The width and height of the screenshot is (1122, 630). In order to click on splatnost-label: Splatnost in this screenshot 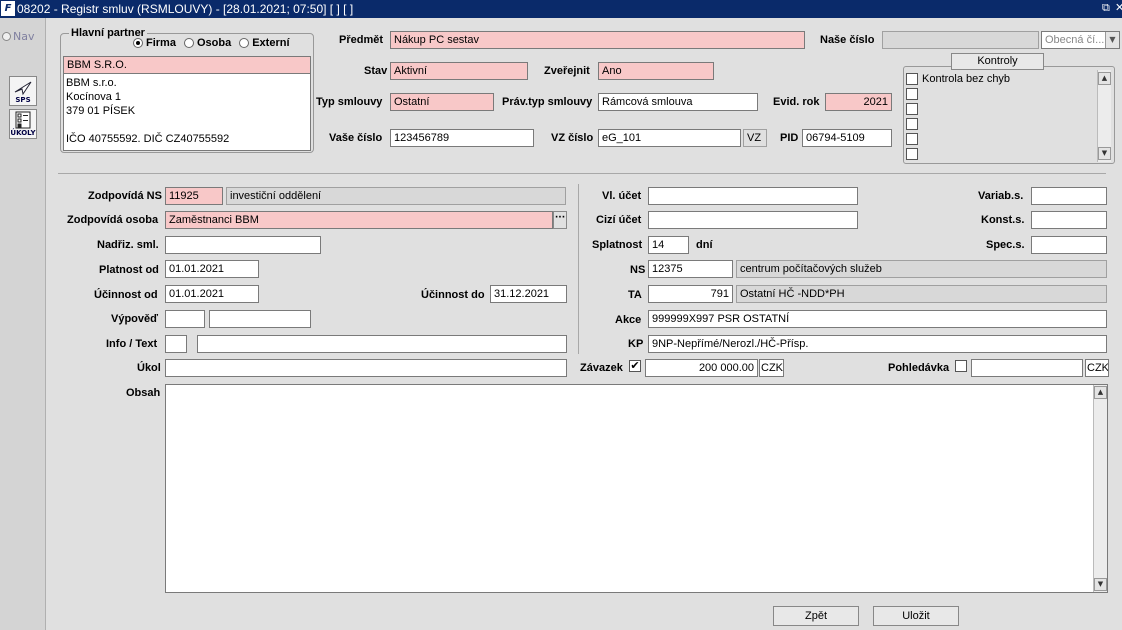, I will do `click(617, 245)`.